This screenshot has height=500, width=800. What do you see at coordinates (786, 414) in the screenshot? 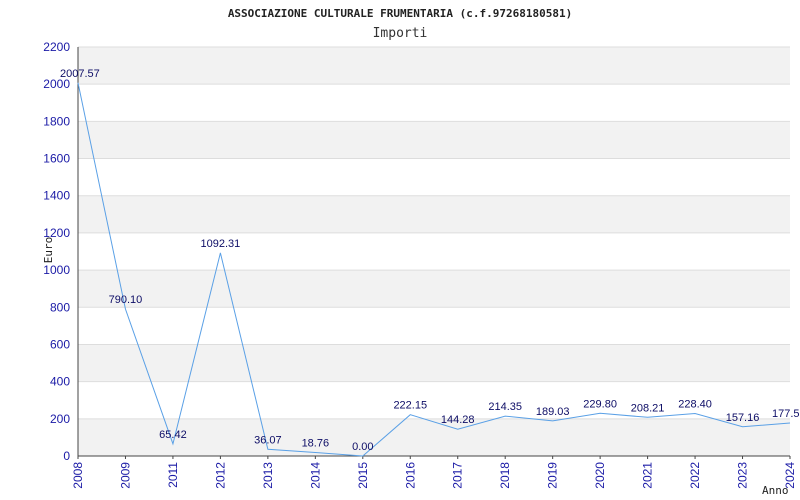
I see `data-label: 177.53` at bounding box center [786, 414].